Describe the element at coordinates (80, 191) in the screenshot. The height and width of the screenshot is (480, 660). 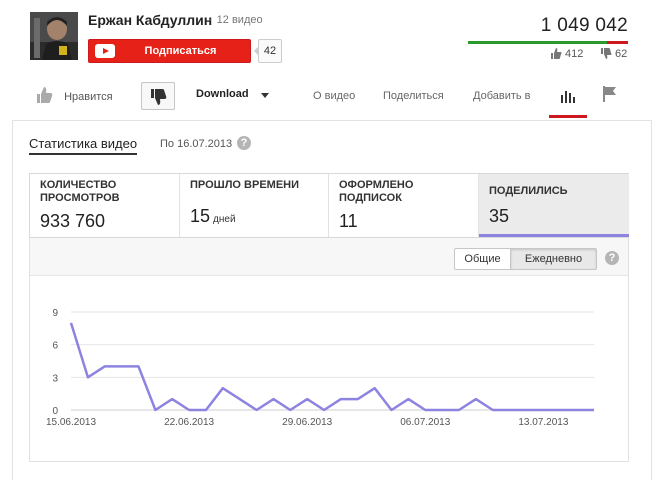
I see `metric-label: Количество просмотров` at that location.